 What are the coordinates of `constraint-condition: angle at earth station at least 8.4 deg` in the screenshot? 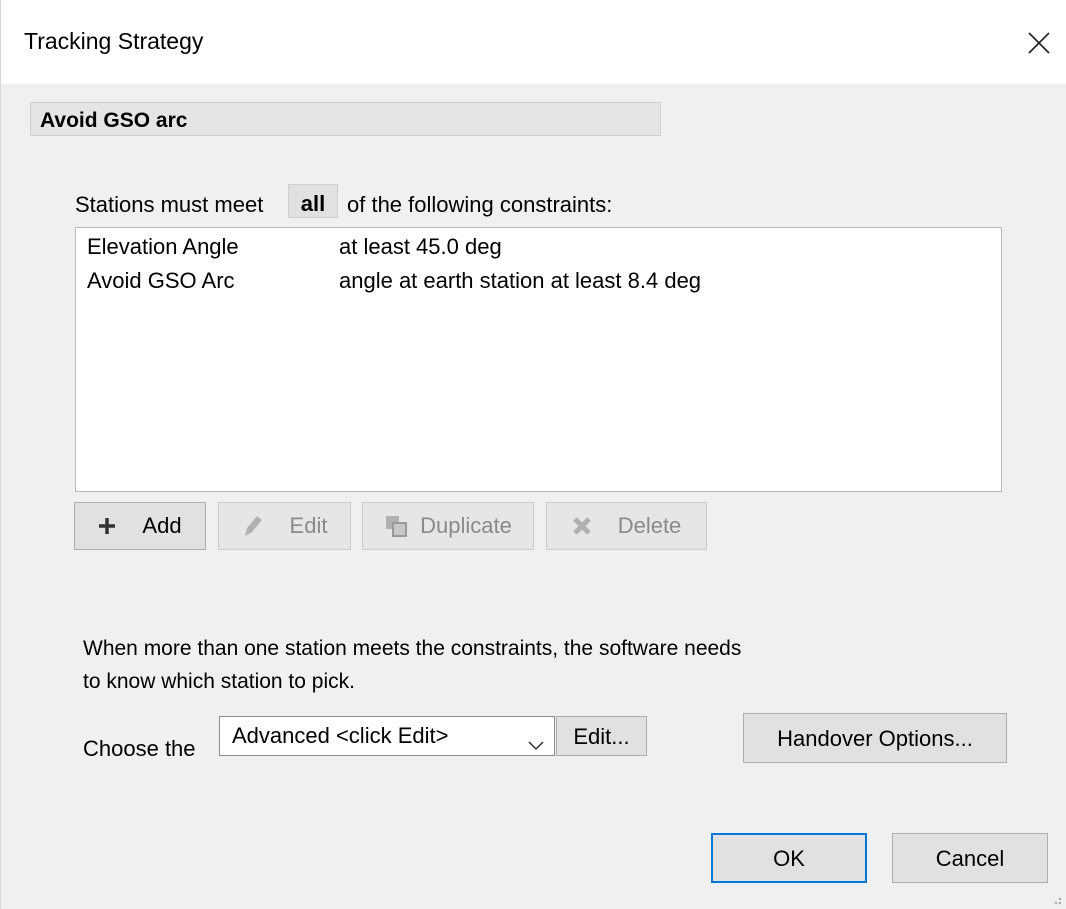 It's located at (520, 280).